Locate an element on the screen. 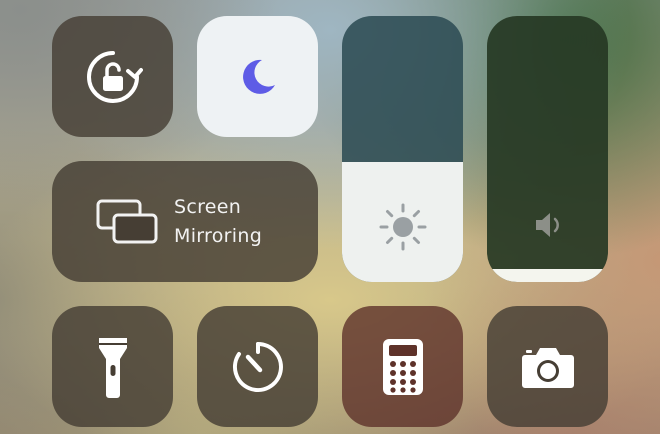 The height and width of the screenshot is (434, 660). volume-level is located at coordinates (547, 275).